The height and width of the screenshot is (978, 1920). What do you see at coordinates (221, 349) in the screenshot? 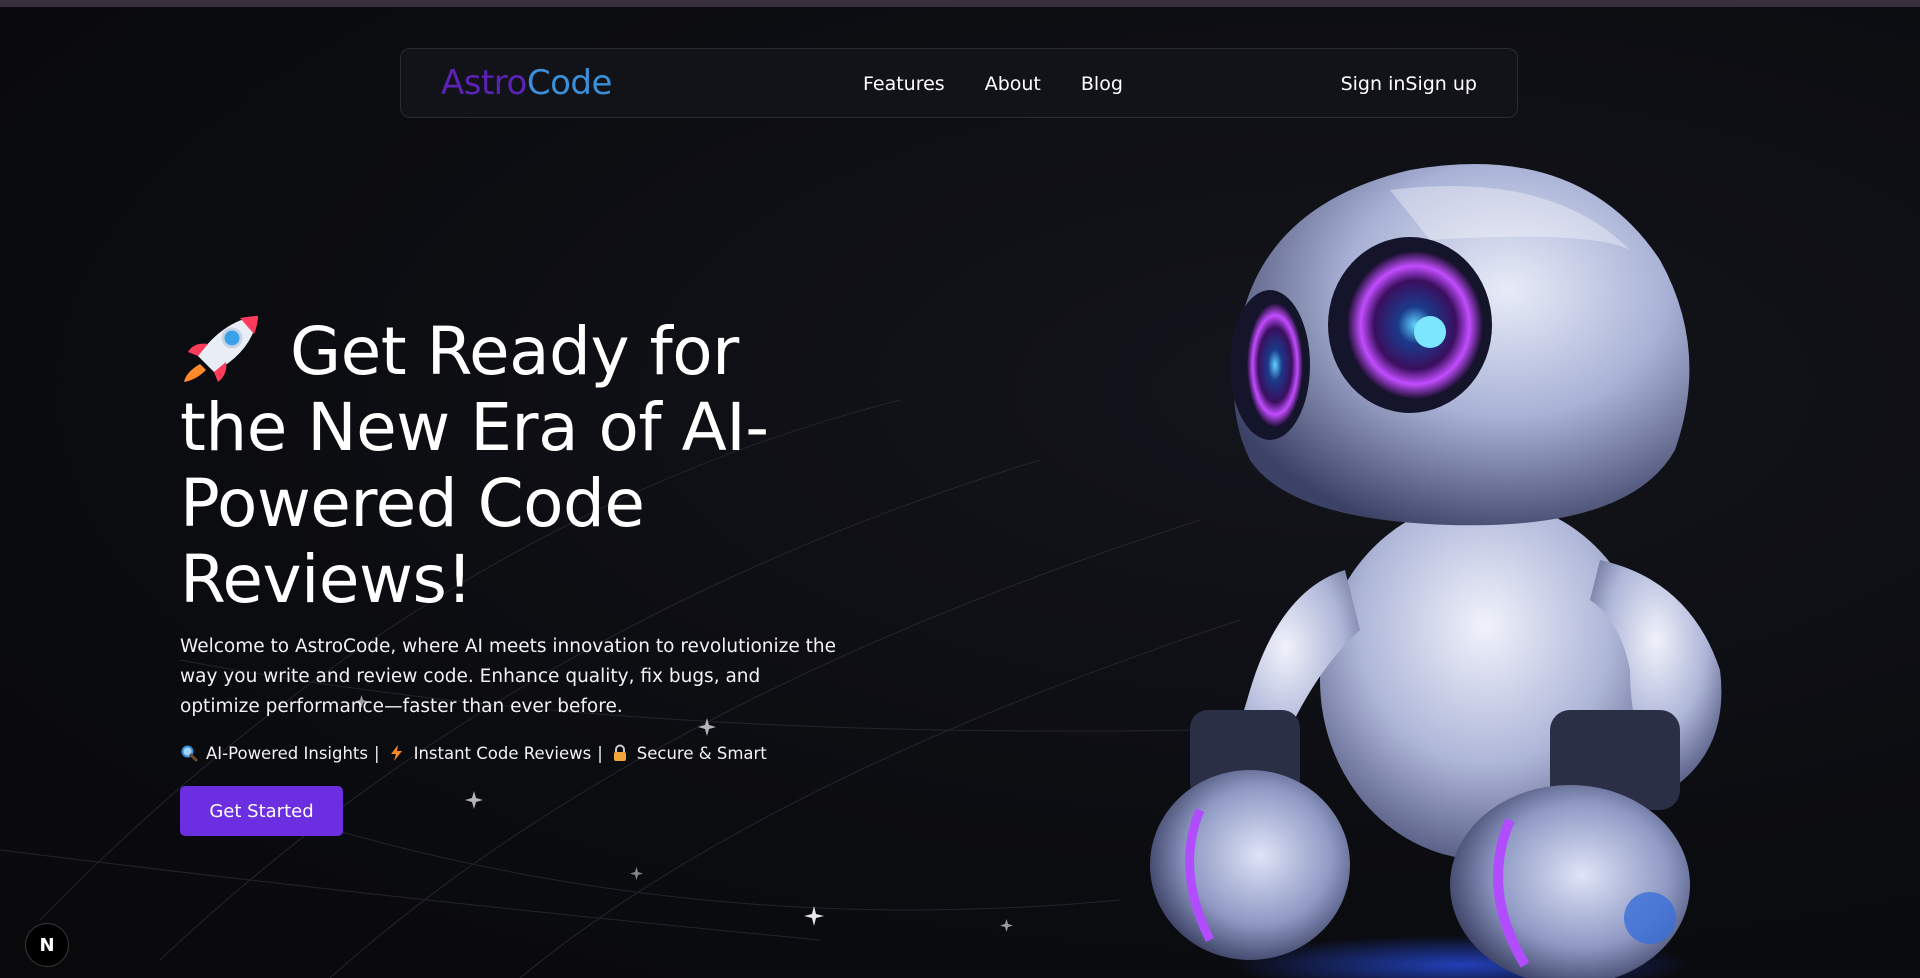
I see `rocket-icon` at bounding box center [221, 349].